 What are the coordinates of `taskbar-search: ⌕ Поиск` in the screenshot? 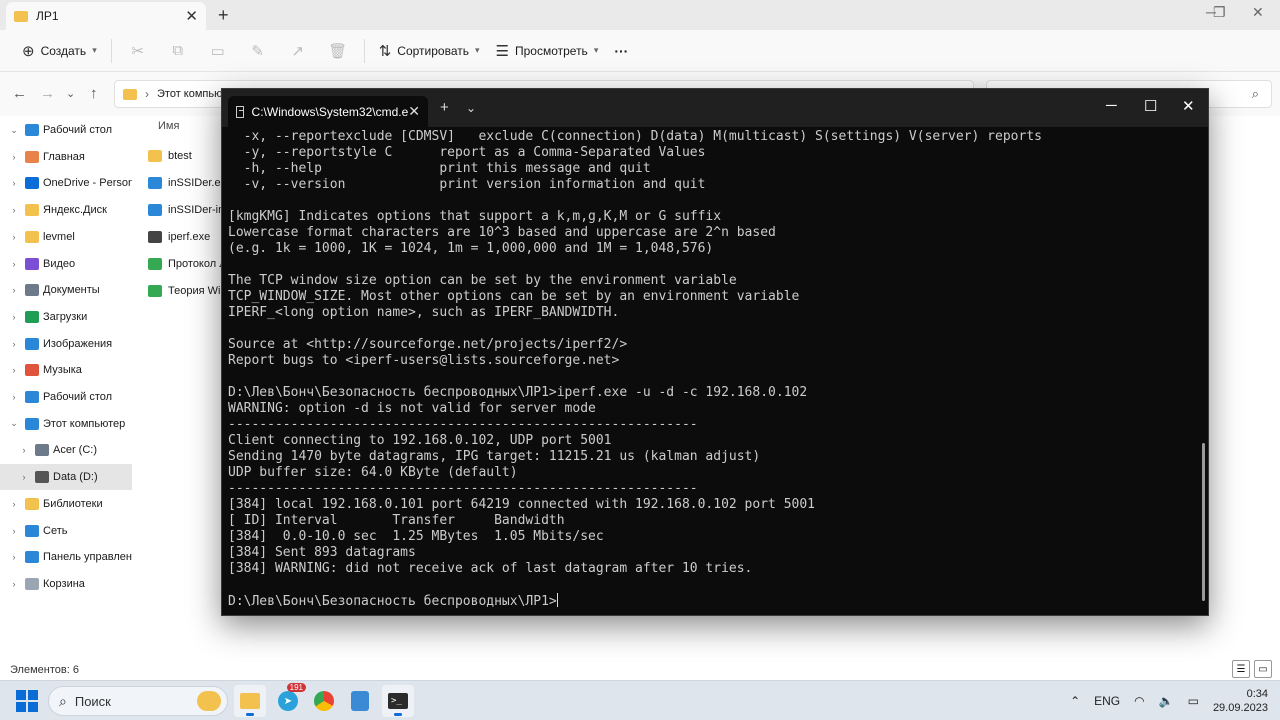 It's located at (138, 701).